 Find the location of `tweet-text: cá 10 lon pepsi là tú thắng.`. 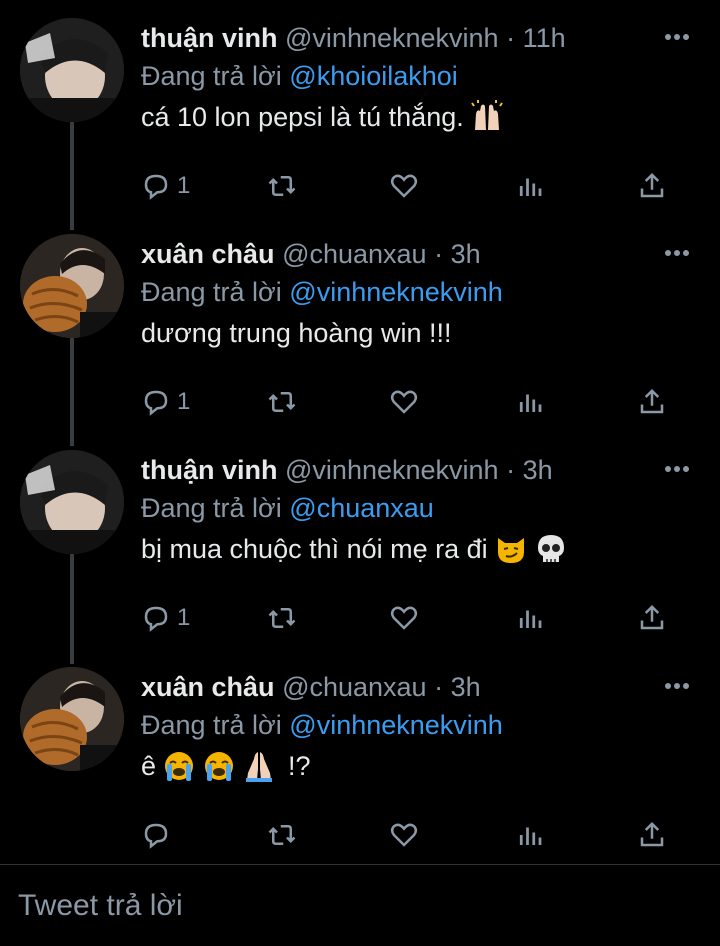

tweet-text: cá 10 lon pepsi là tú thắng. is located at coordinates (322, 117).